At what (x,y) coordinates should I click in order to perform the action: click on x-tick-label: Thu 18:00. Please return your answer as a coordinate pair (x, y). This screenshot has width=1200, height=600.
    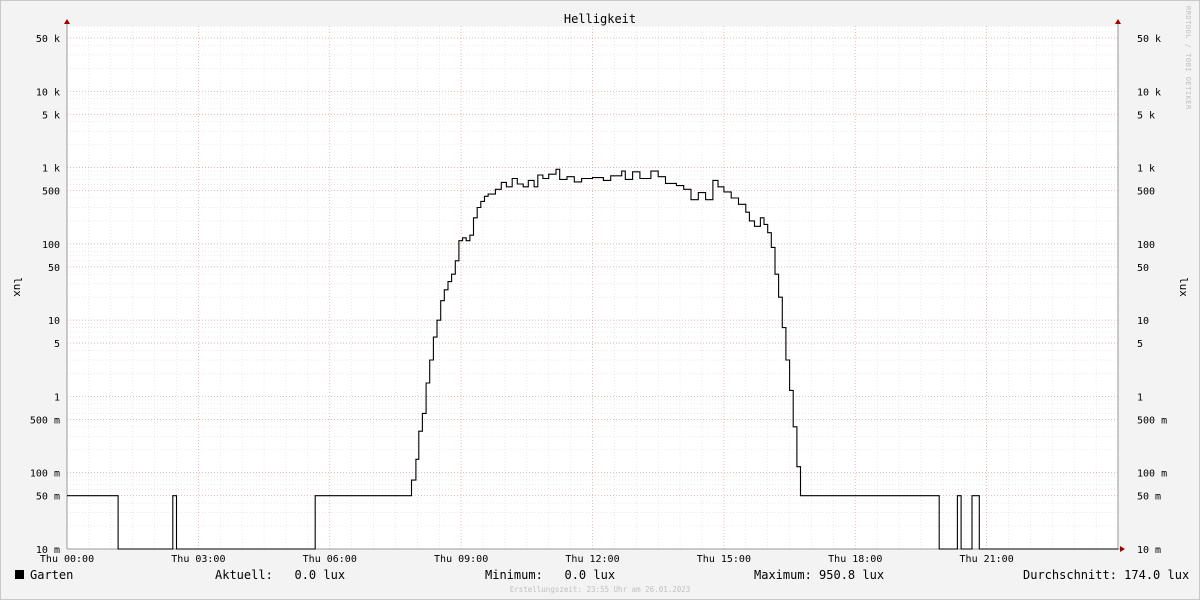
    Looking at the image, I should click on (855, 559).